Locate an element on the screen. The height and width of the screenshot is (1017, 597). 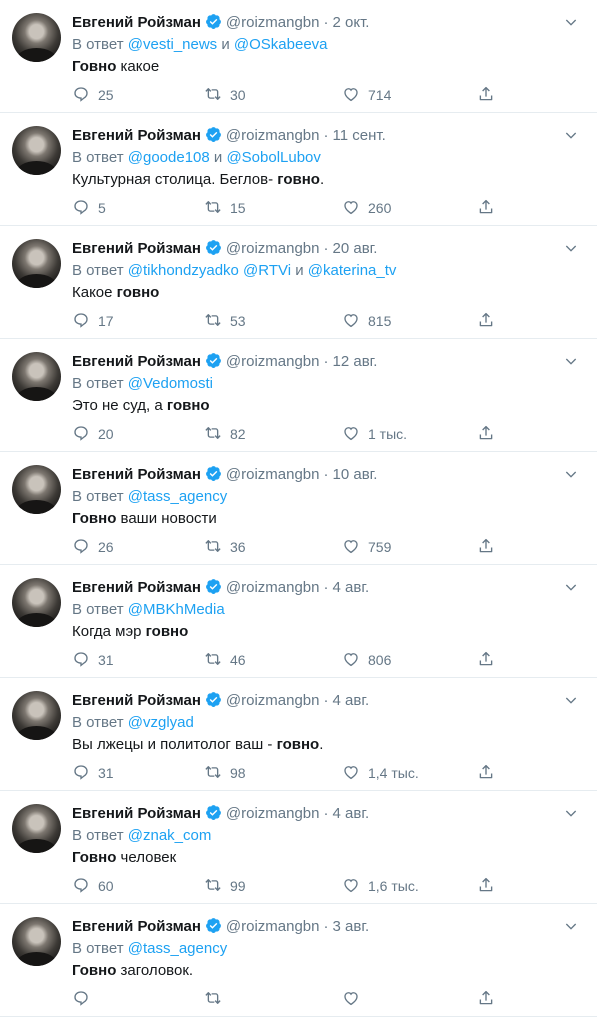
reply-button is located at coordinates (85, 999).